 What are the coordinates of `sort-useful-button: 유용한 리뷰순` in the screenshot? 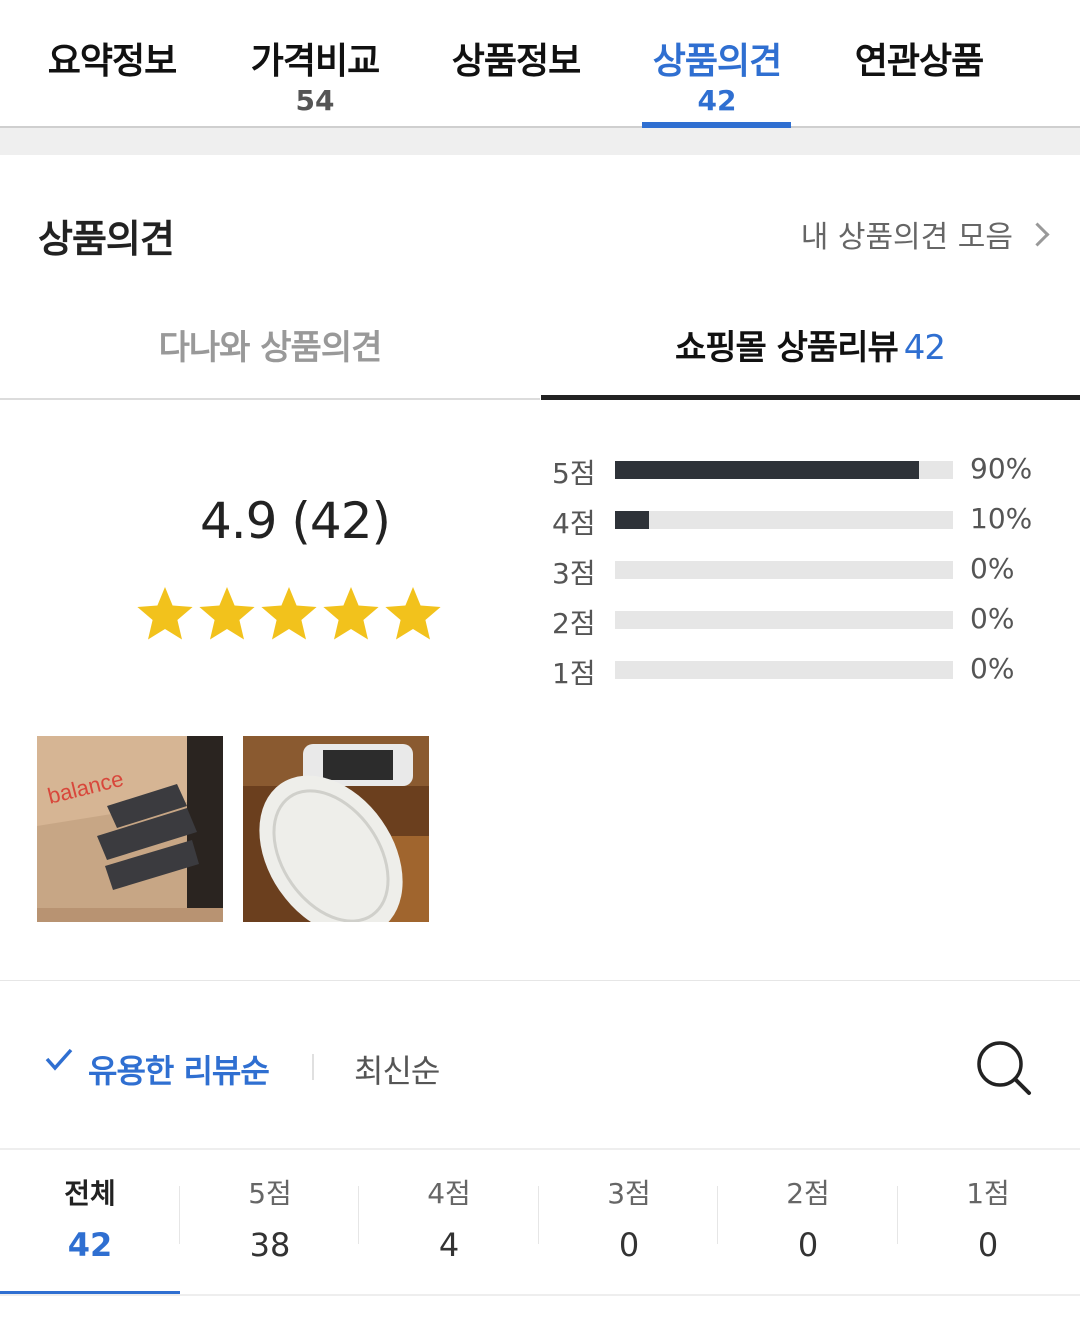 It's located at (179, 1069).